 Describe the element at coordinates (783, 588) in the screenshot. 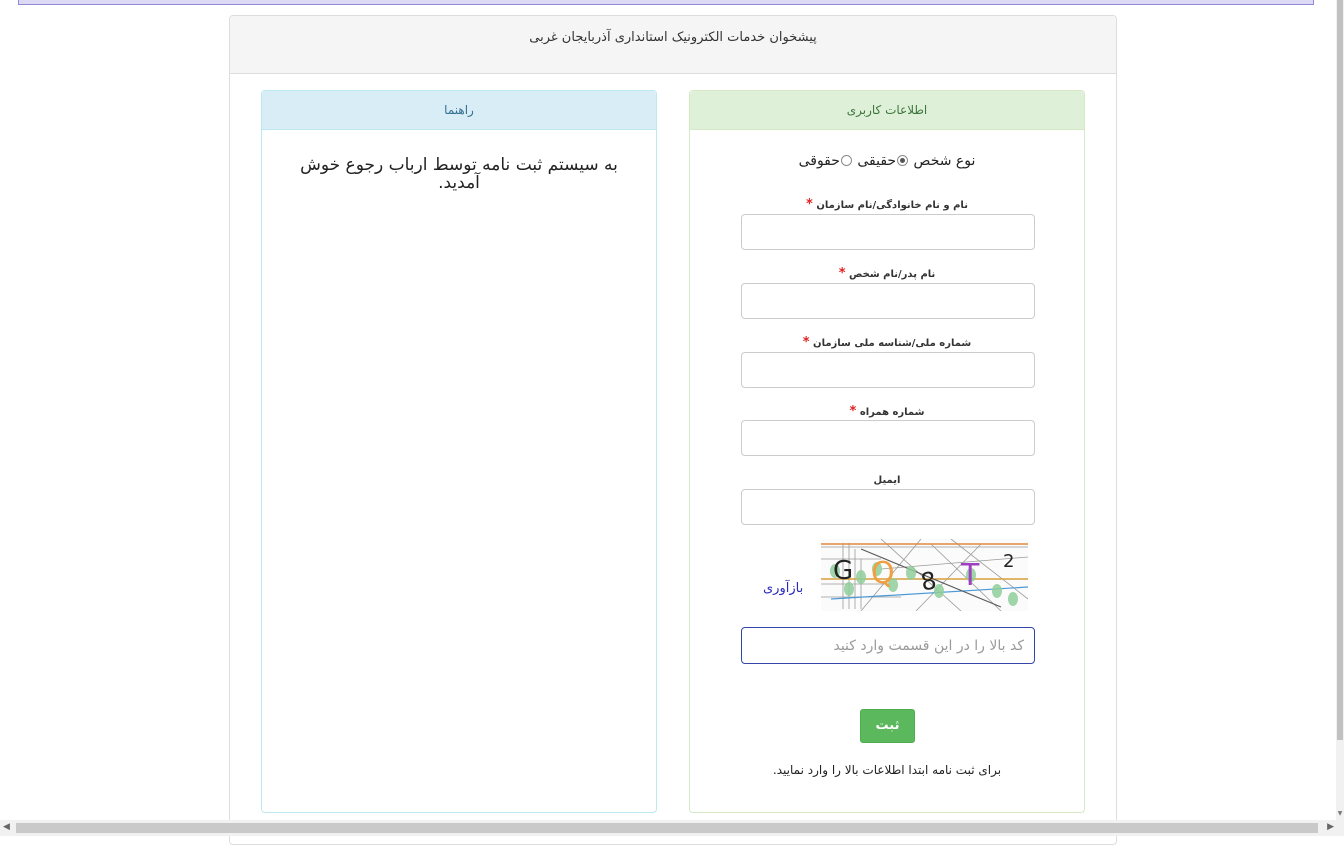

I see `captcha-refresh-link: بازآوری` at that location.